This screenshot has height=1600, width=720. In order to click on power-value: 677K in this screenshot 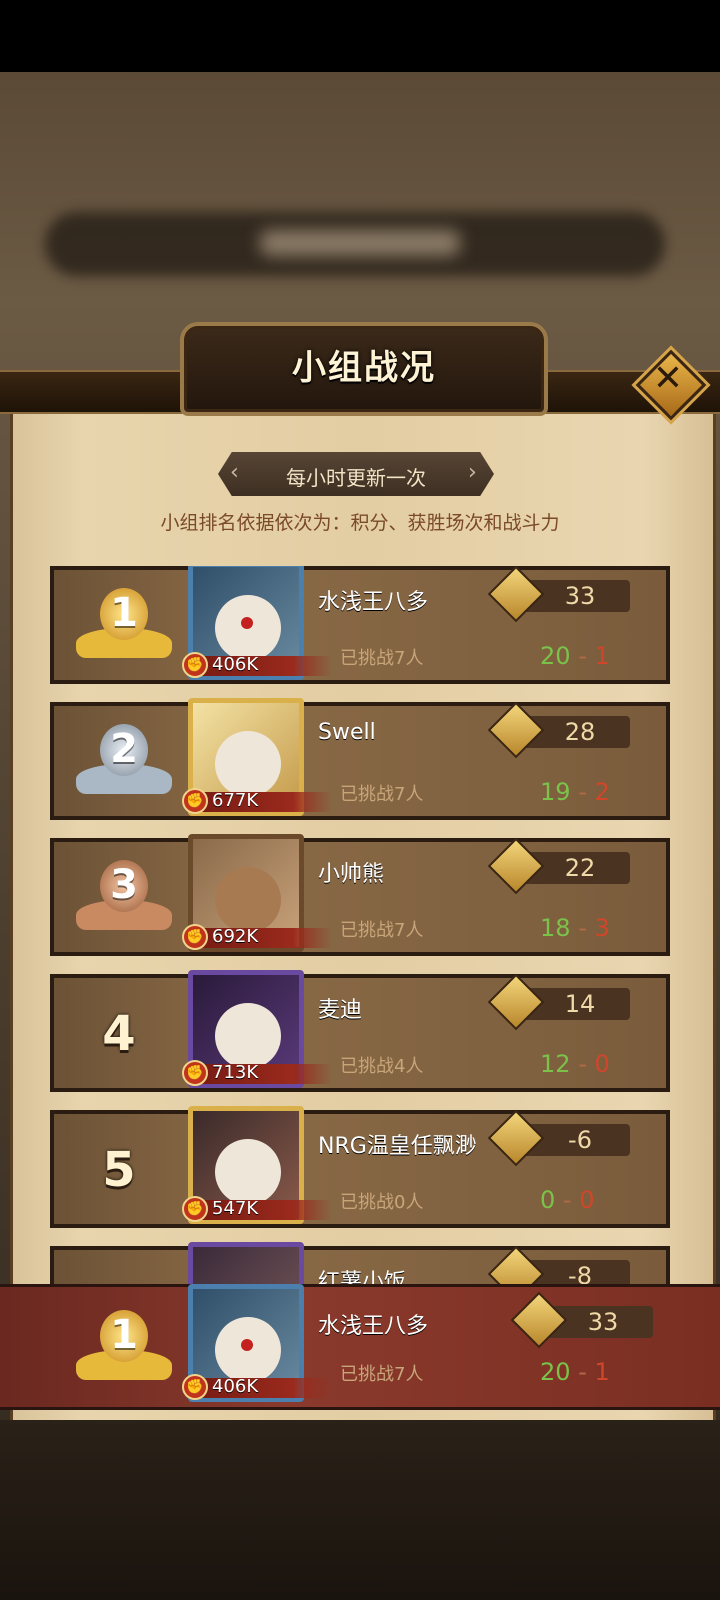, I will do `click(235, 800)`.